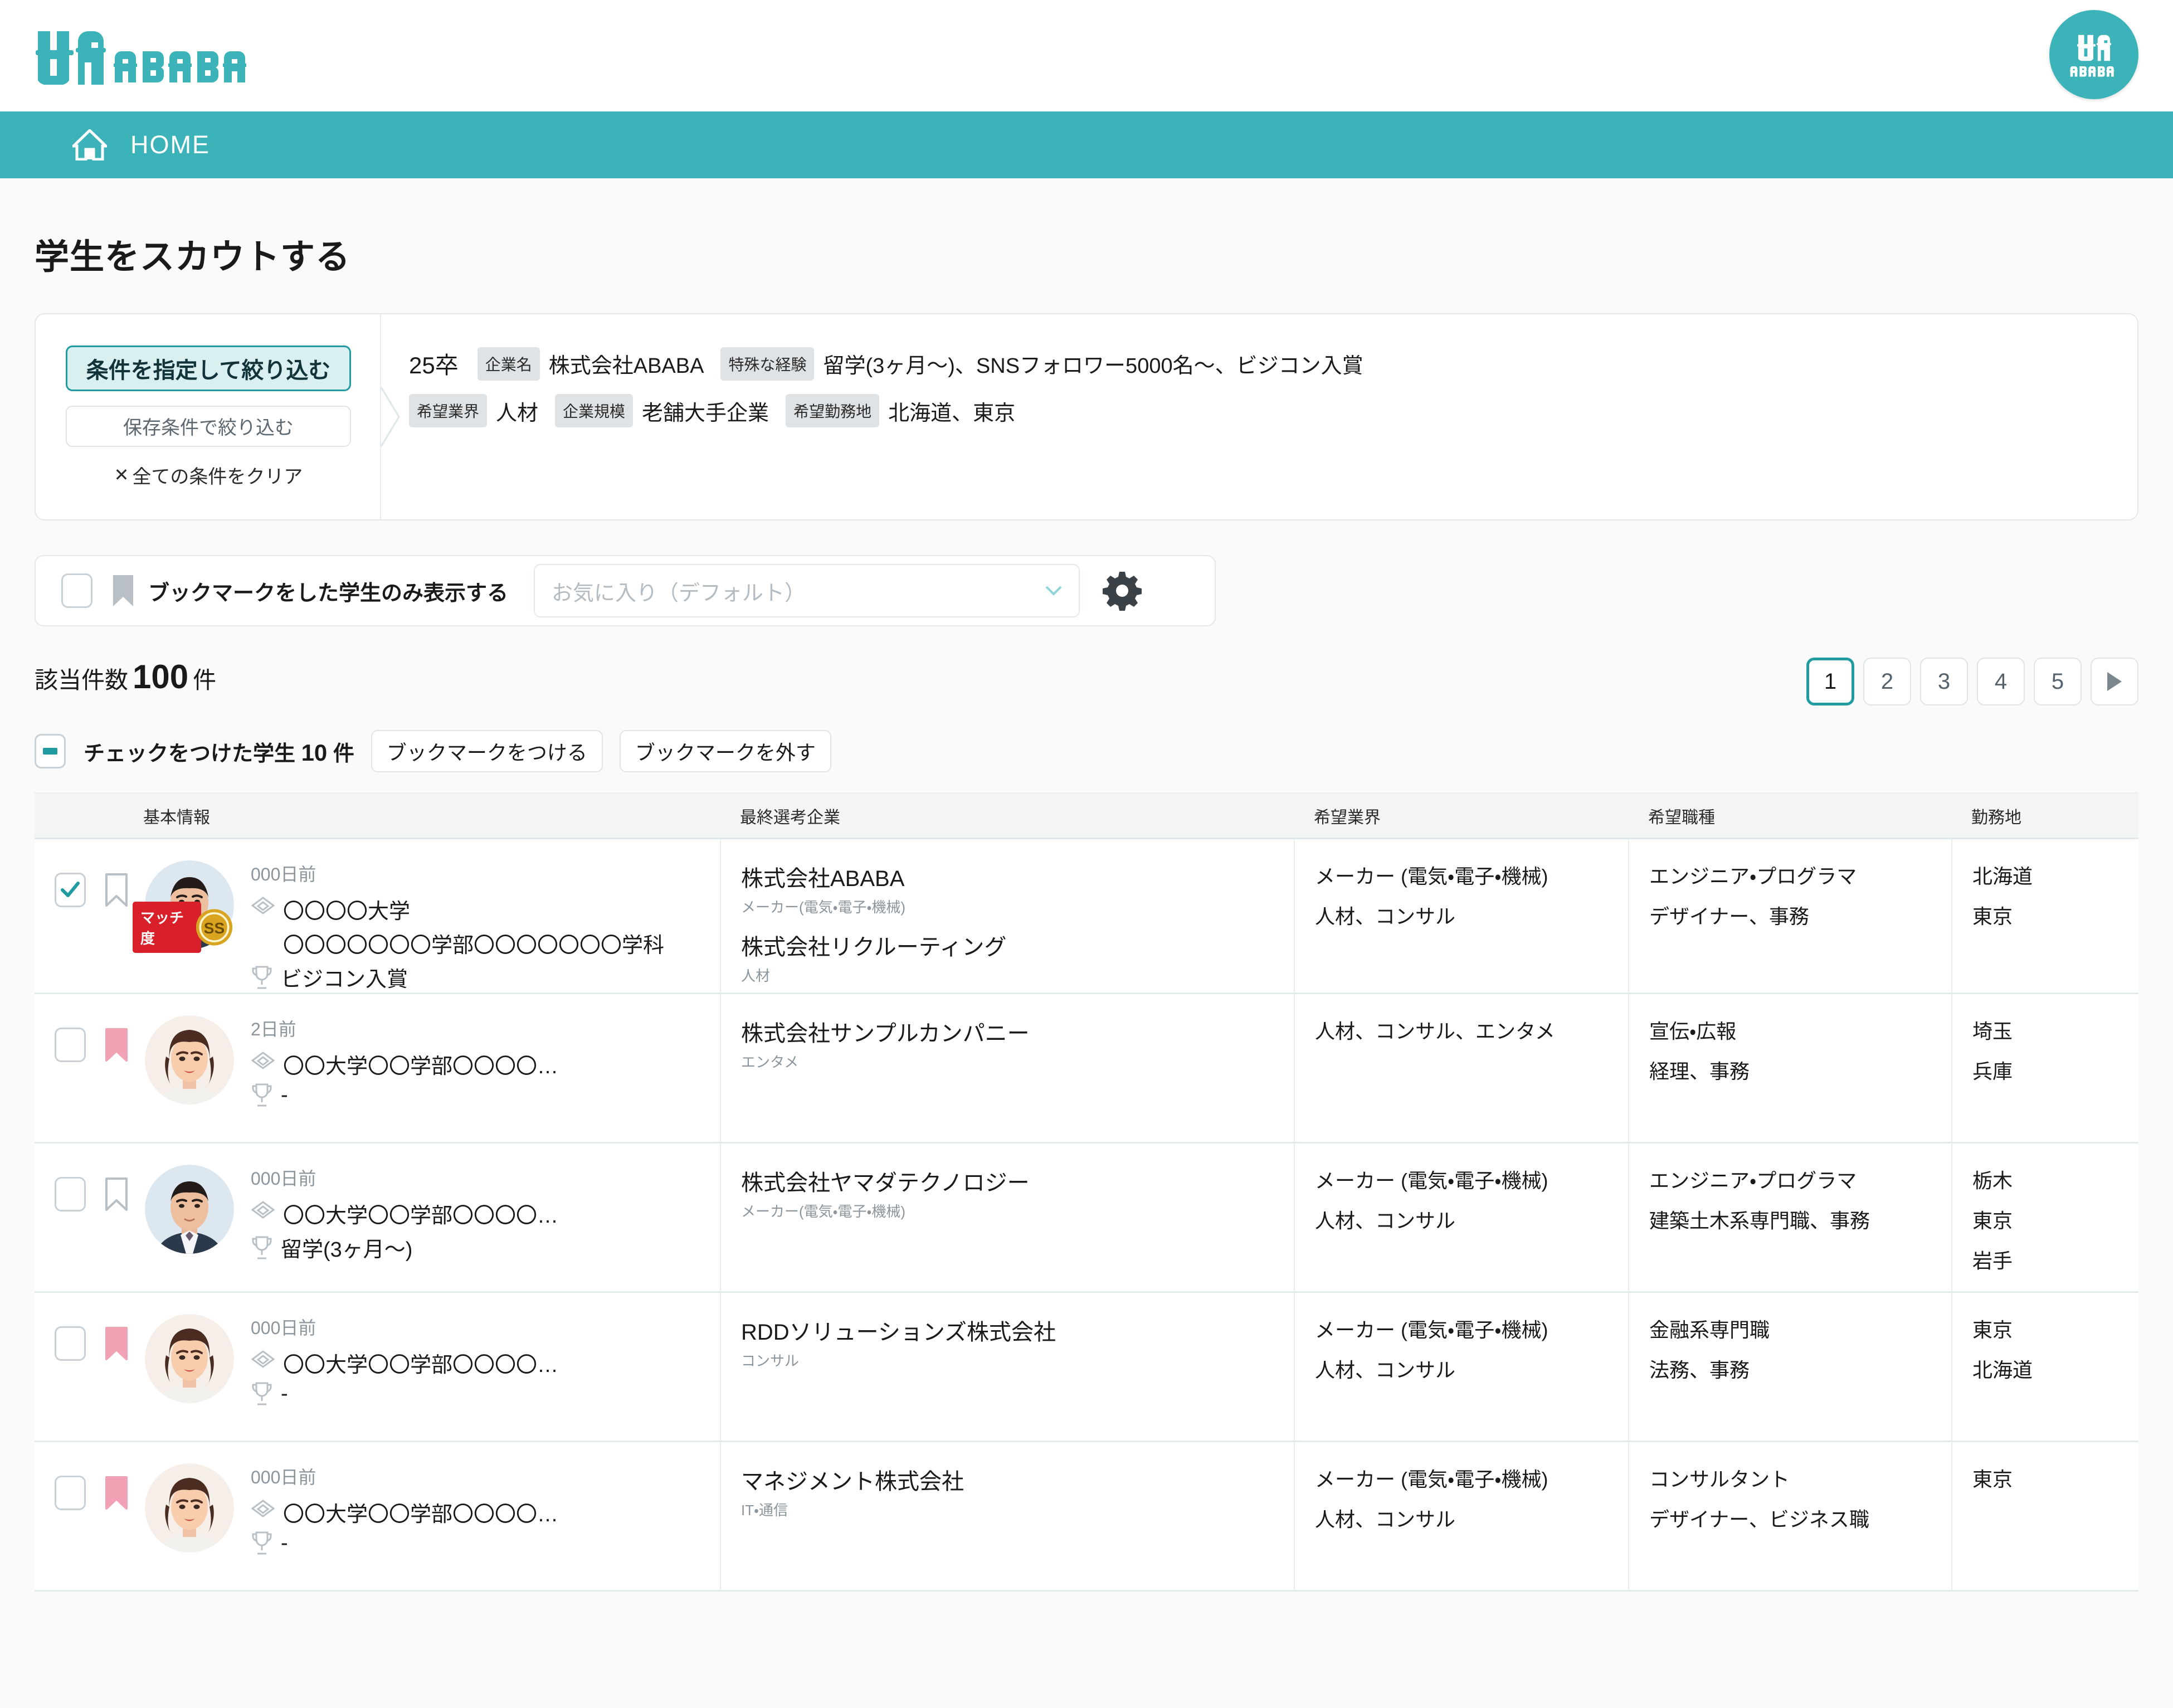 The width and height of the screenshot is (2173, 1708). What do you see at coordinates (193, 257) in the screenshot?
I see `page-title: 学生をスカウトする` at bounding box center [193, 257].